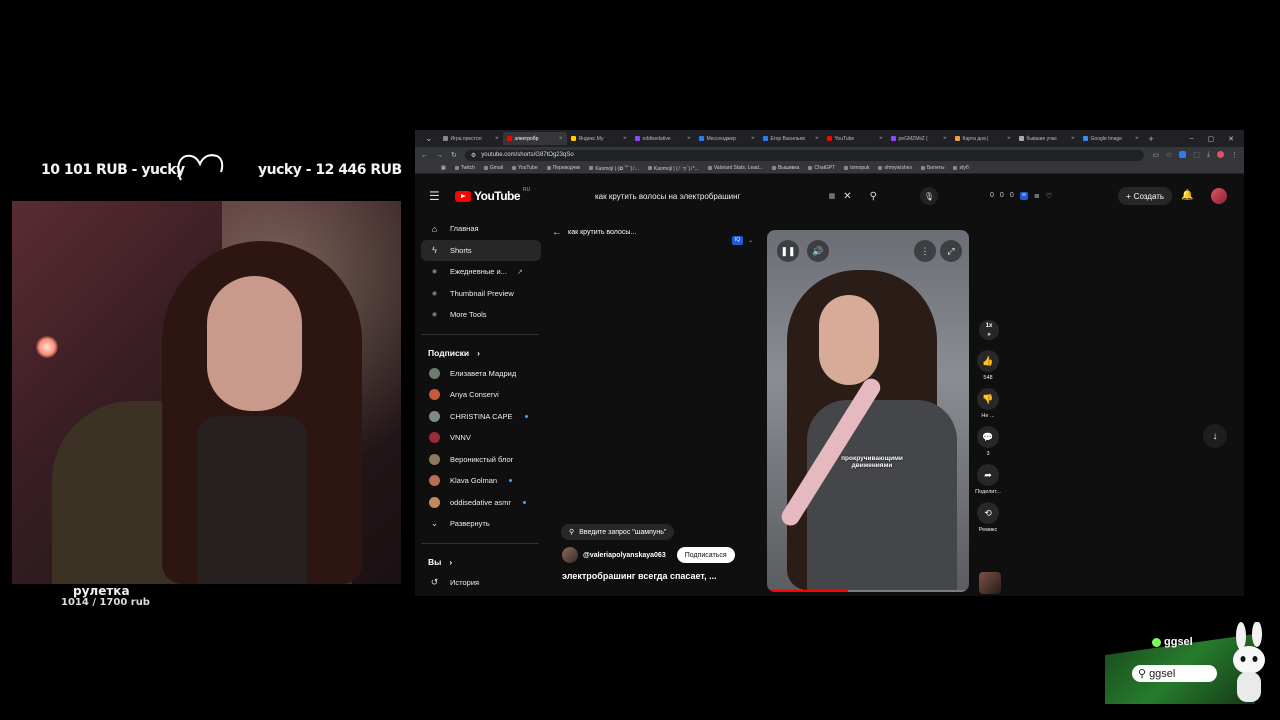 This screenshot has height=720, width=1280. Describe the element at coordinates (481, 395) in the screenshot. I see `subscription-item: Anya Conservi` at that location.